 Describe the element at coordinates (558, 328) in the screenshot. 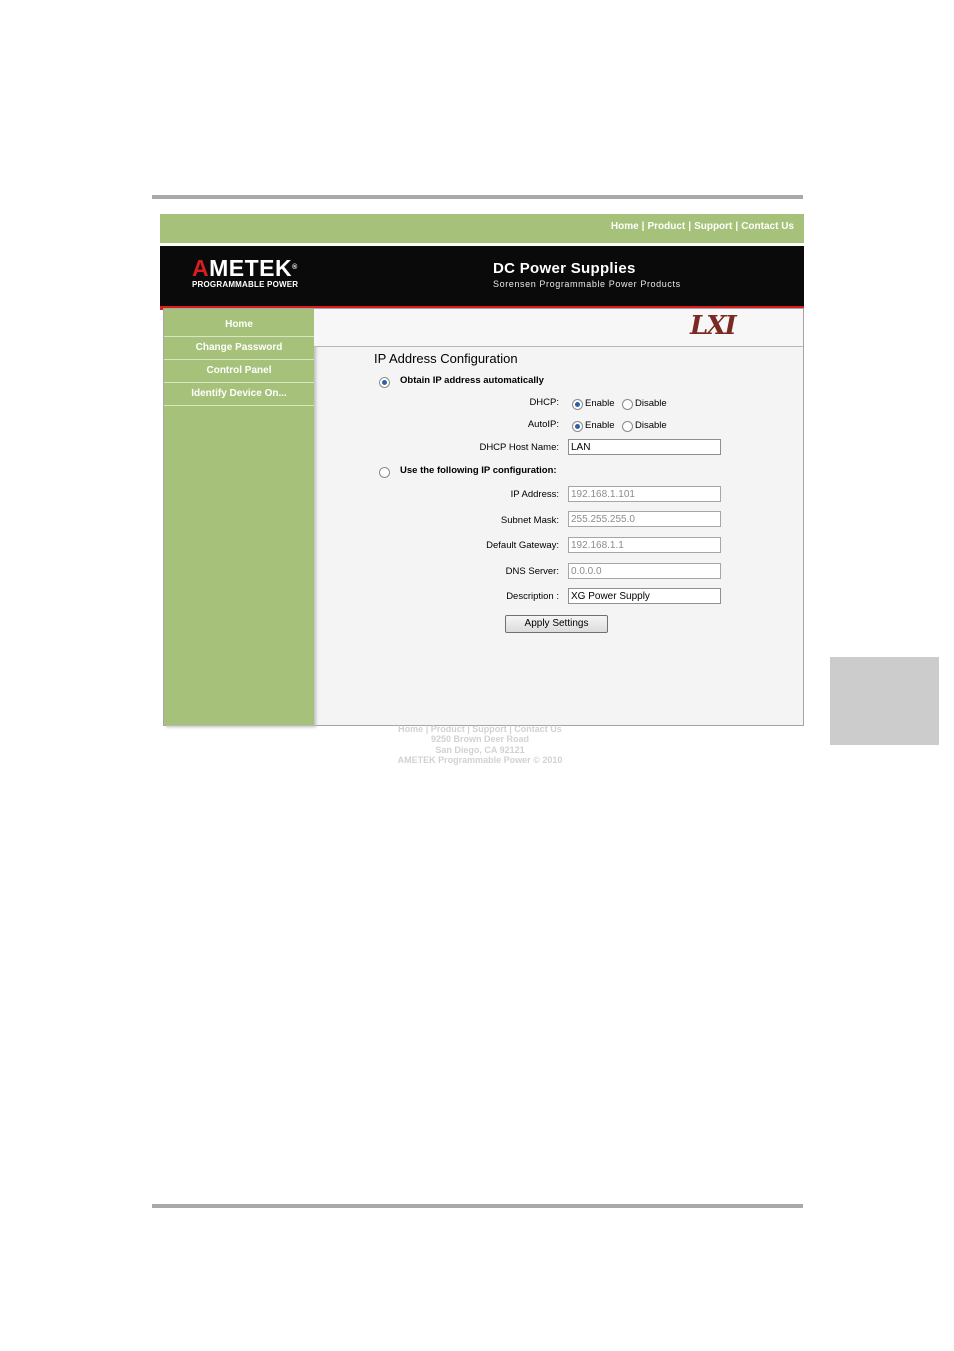

I see `content-header: LXI` at that location.